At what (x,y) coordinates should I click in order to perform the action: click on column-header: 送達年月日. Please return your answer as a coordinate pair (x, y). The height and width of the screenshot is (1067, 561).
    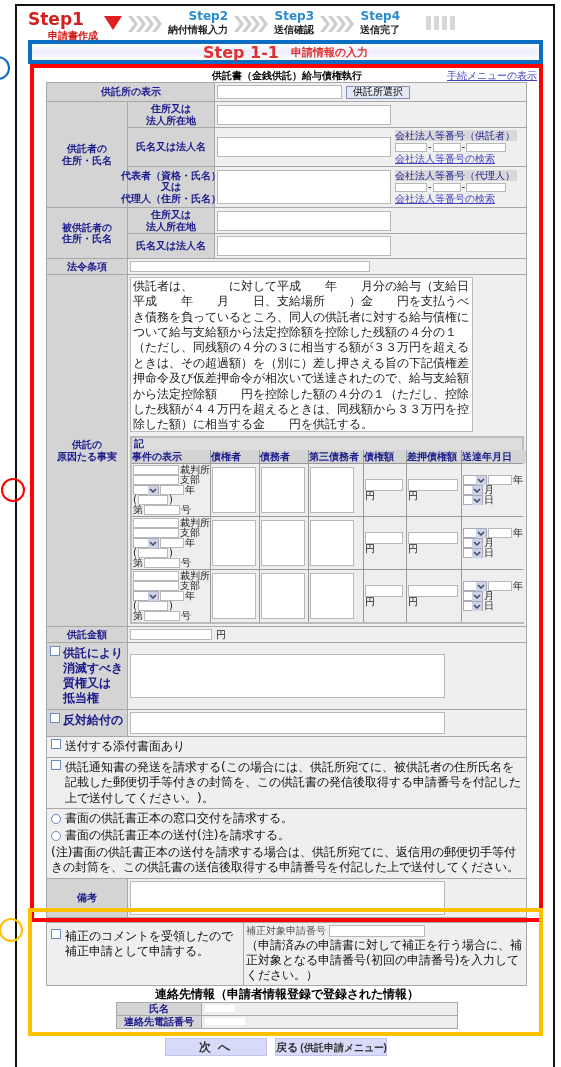
    Looking at the image, I should click on (494, 456).